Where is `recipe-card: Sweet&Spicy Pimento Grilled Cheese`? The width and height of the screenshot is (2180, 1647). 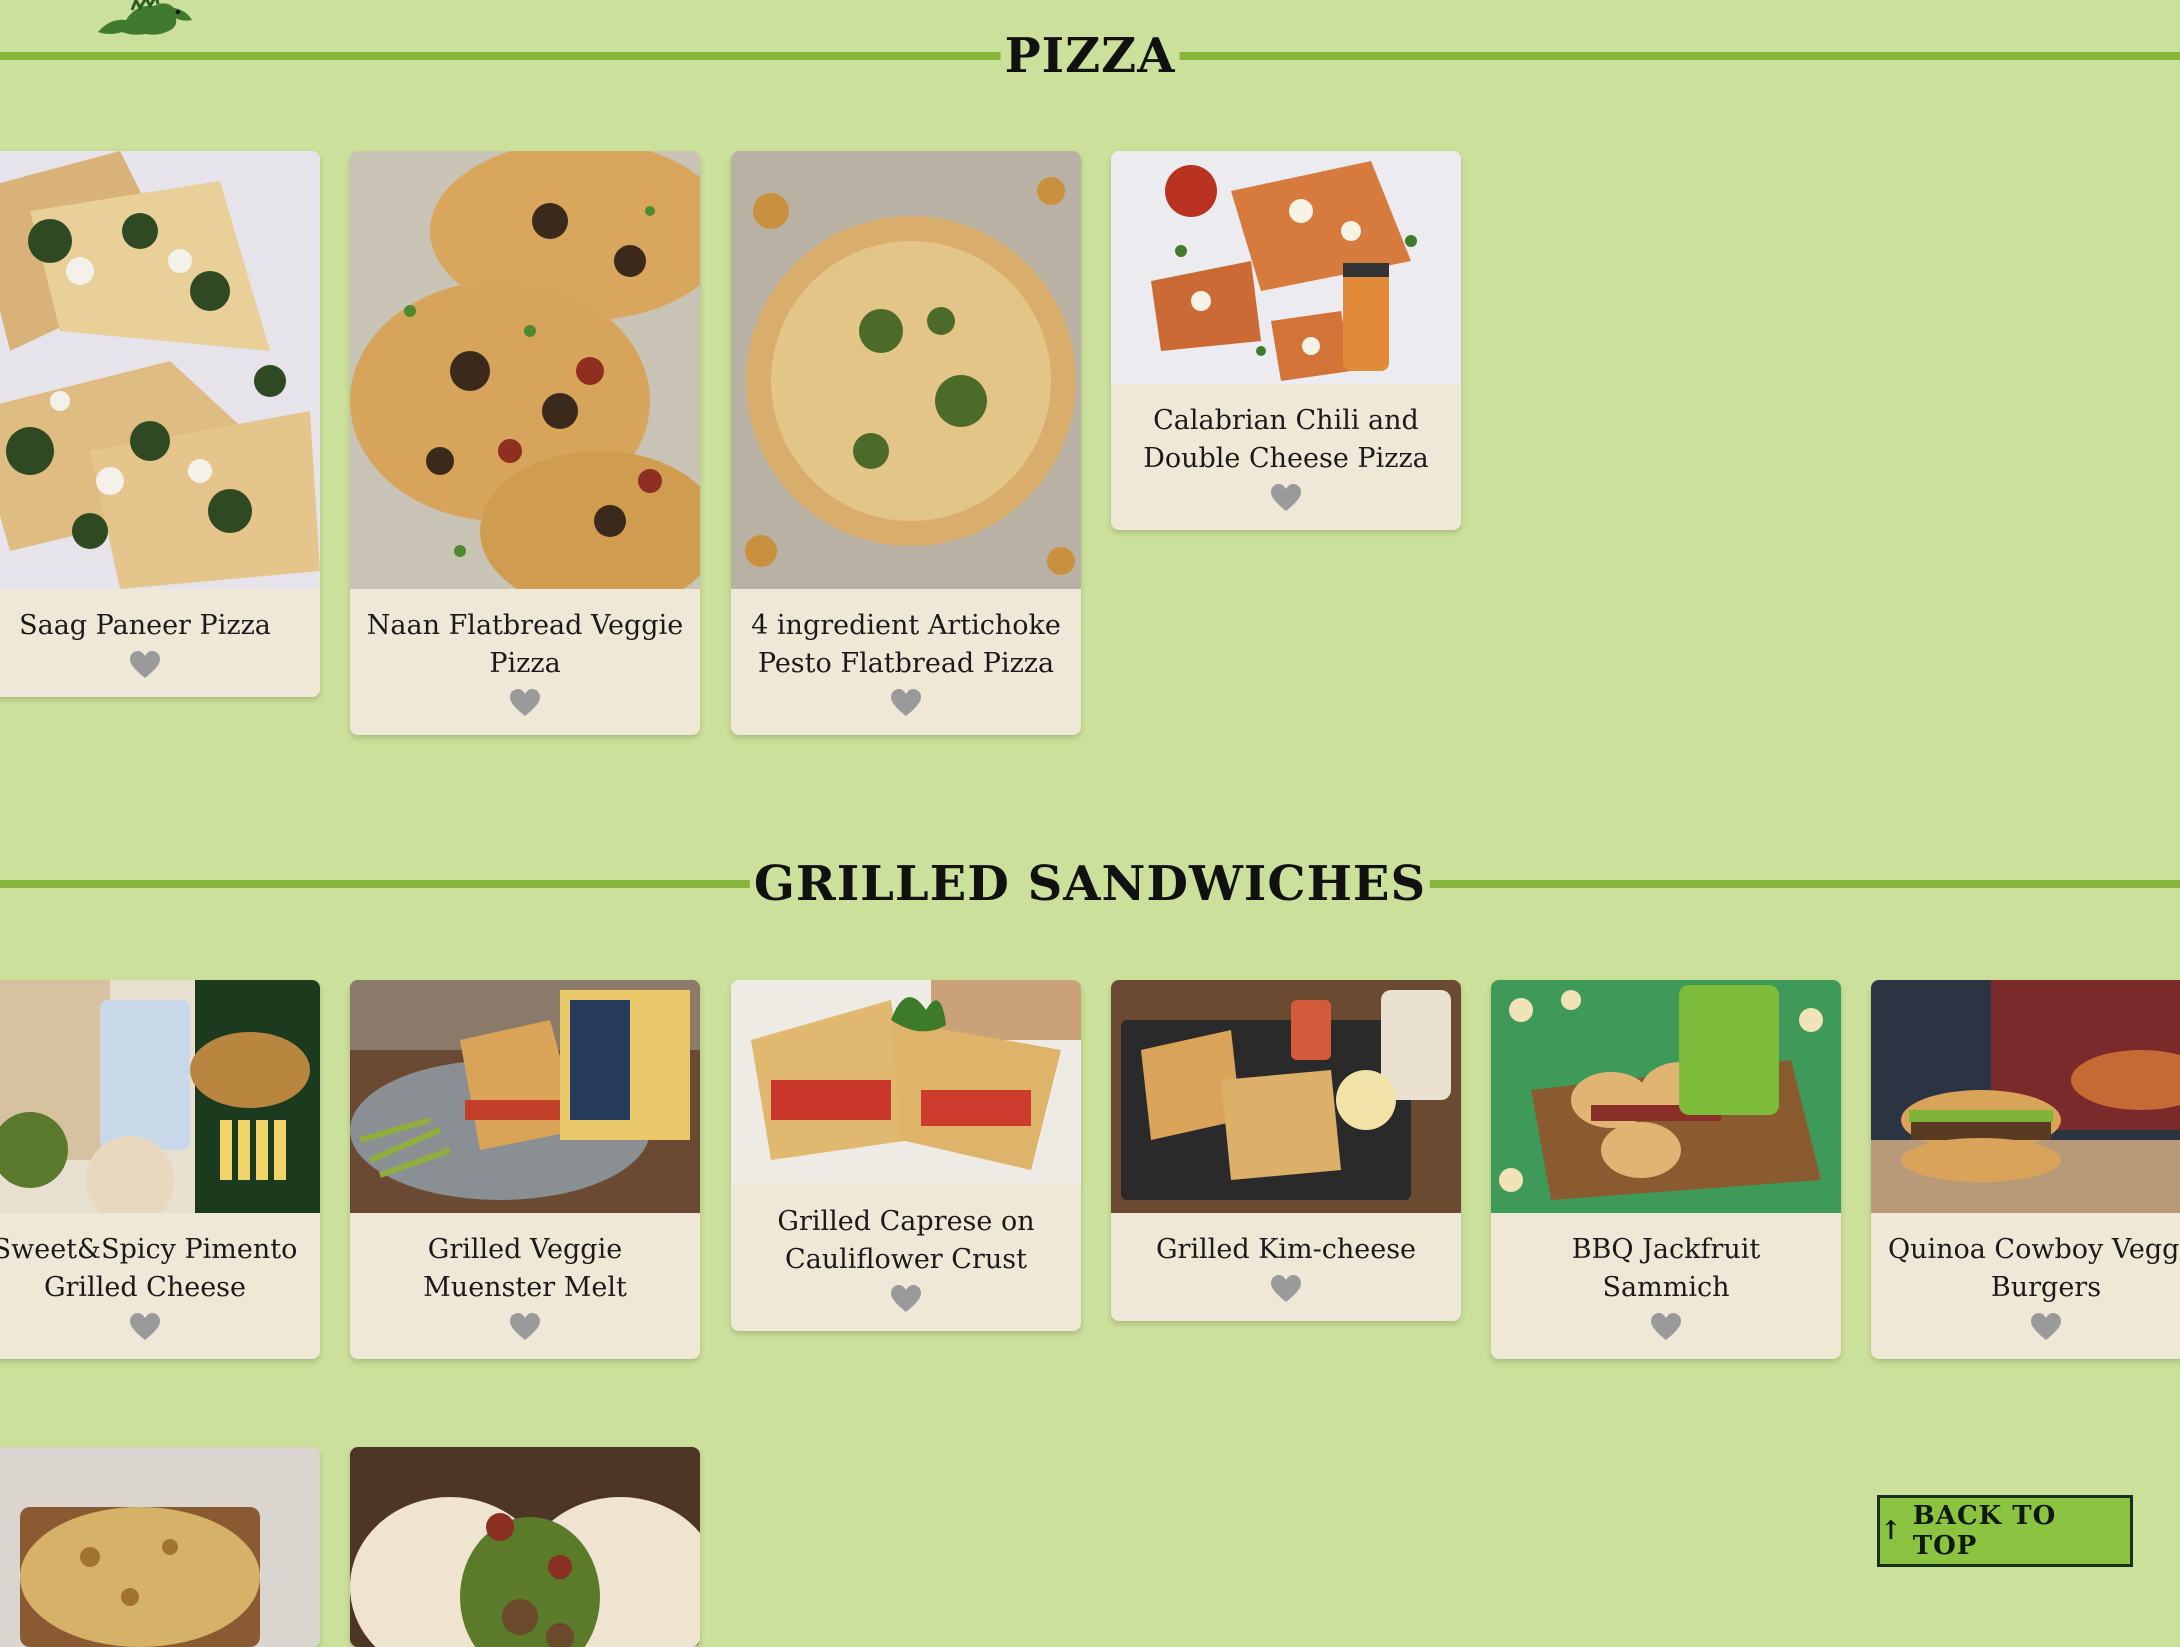
recipe-card: Sweet&Spicy Pimento Grilled Cheese is located at coordinates (160, 1169).